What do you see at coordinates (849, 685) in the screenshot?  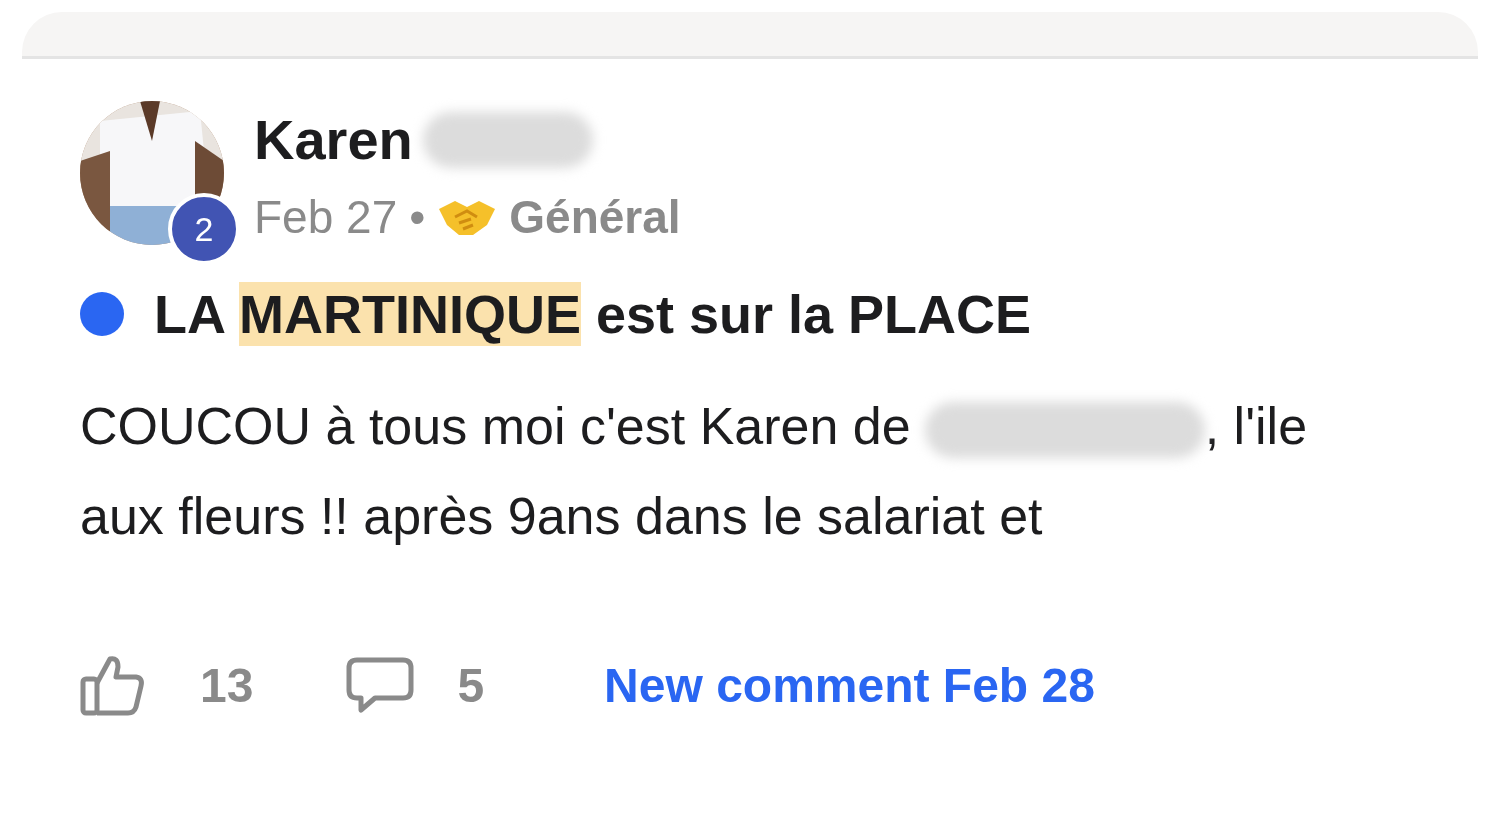 I see `new-comment-link: New comment Feb 28` at bounding box center [849, 685].